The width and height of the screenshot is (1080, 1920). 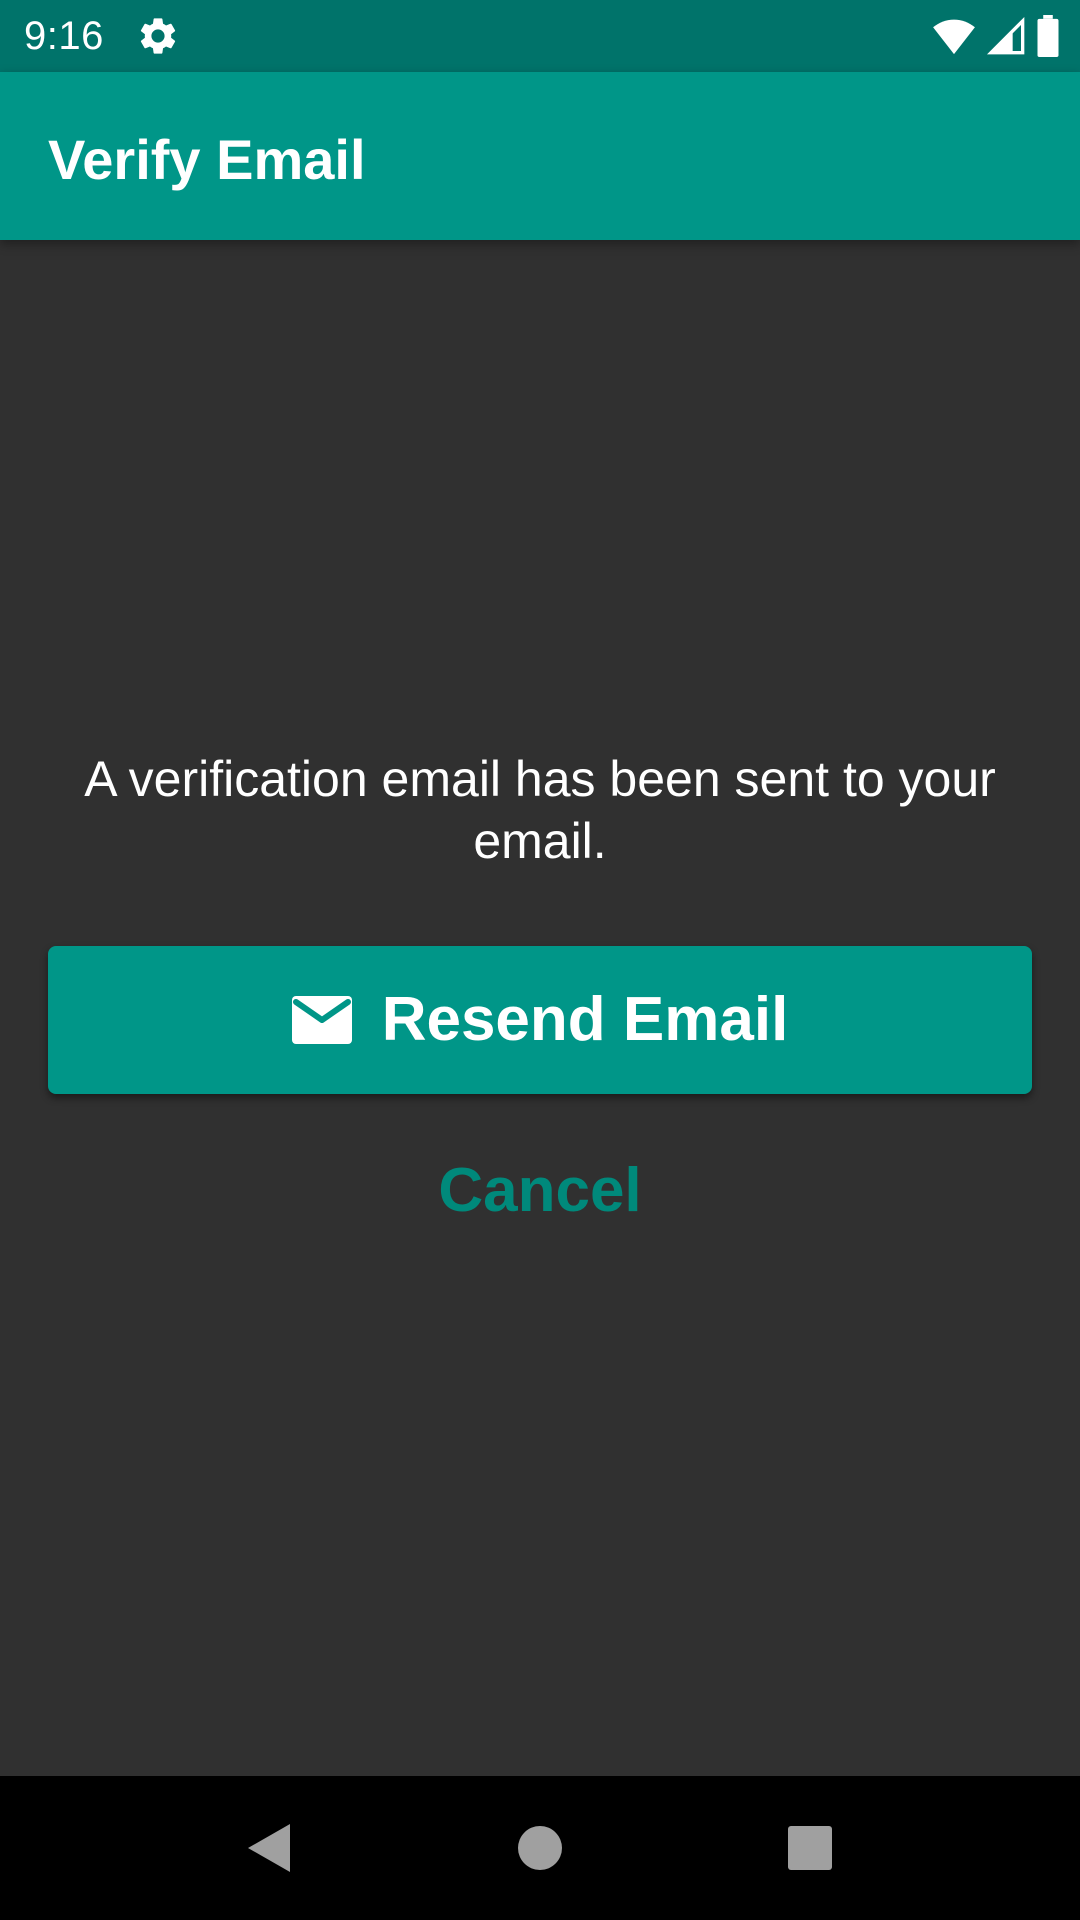 What do you see at coordinates (207, 159) in the screenshot?
I see `page-title: Verify Email` at bounding box center [207, 159].